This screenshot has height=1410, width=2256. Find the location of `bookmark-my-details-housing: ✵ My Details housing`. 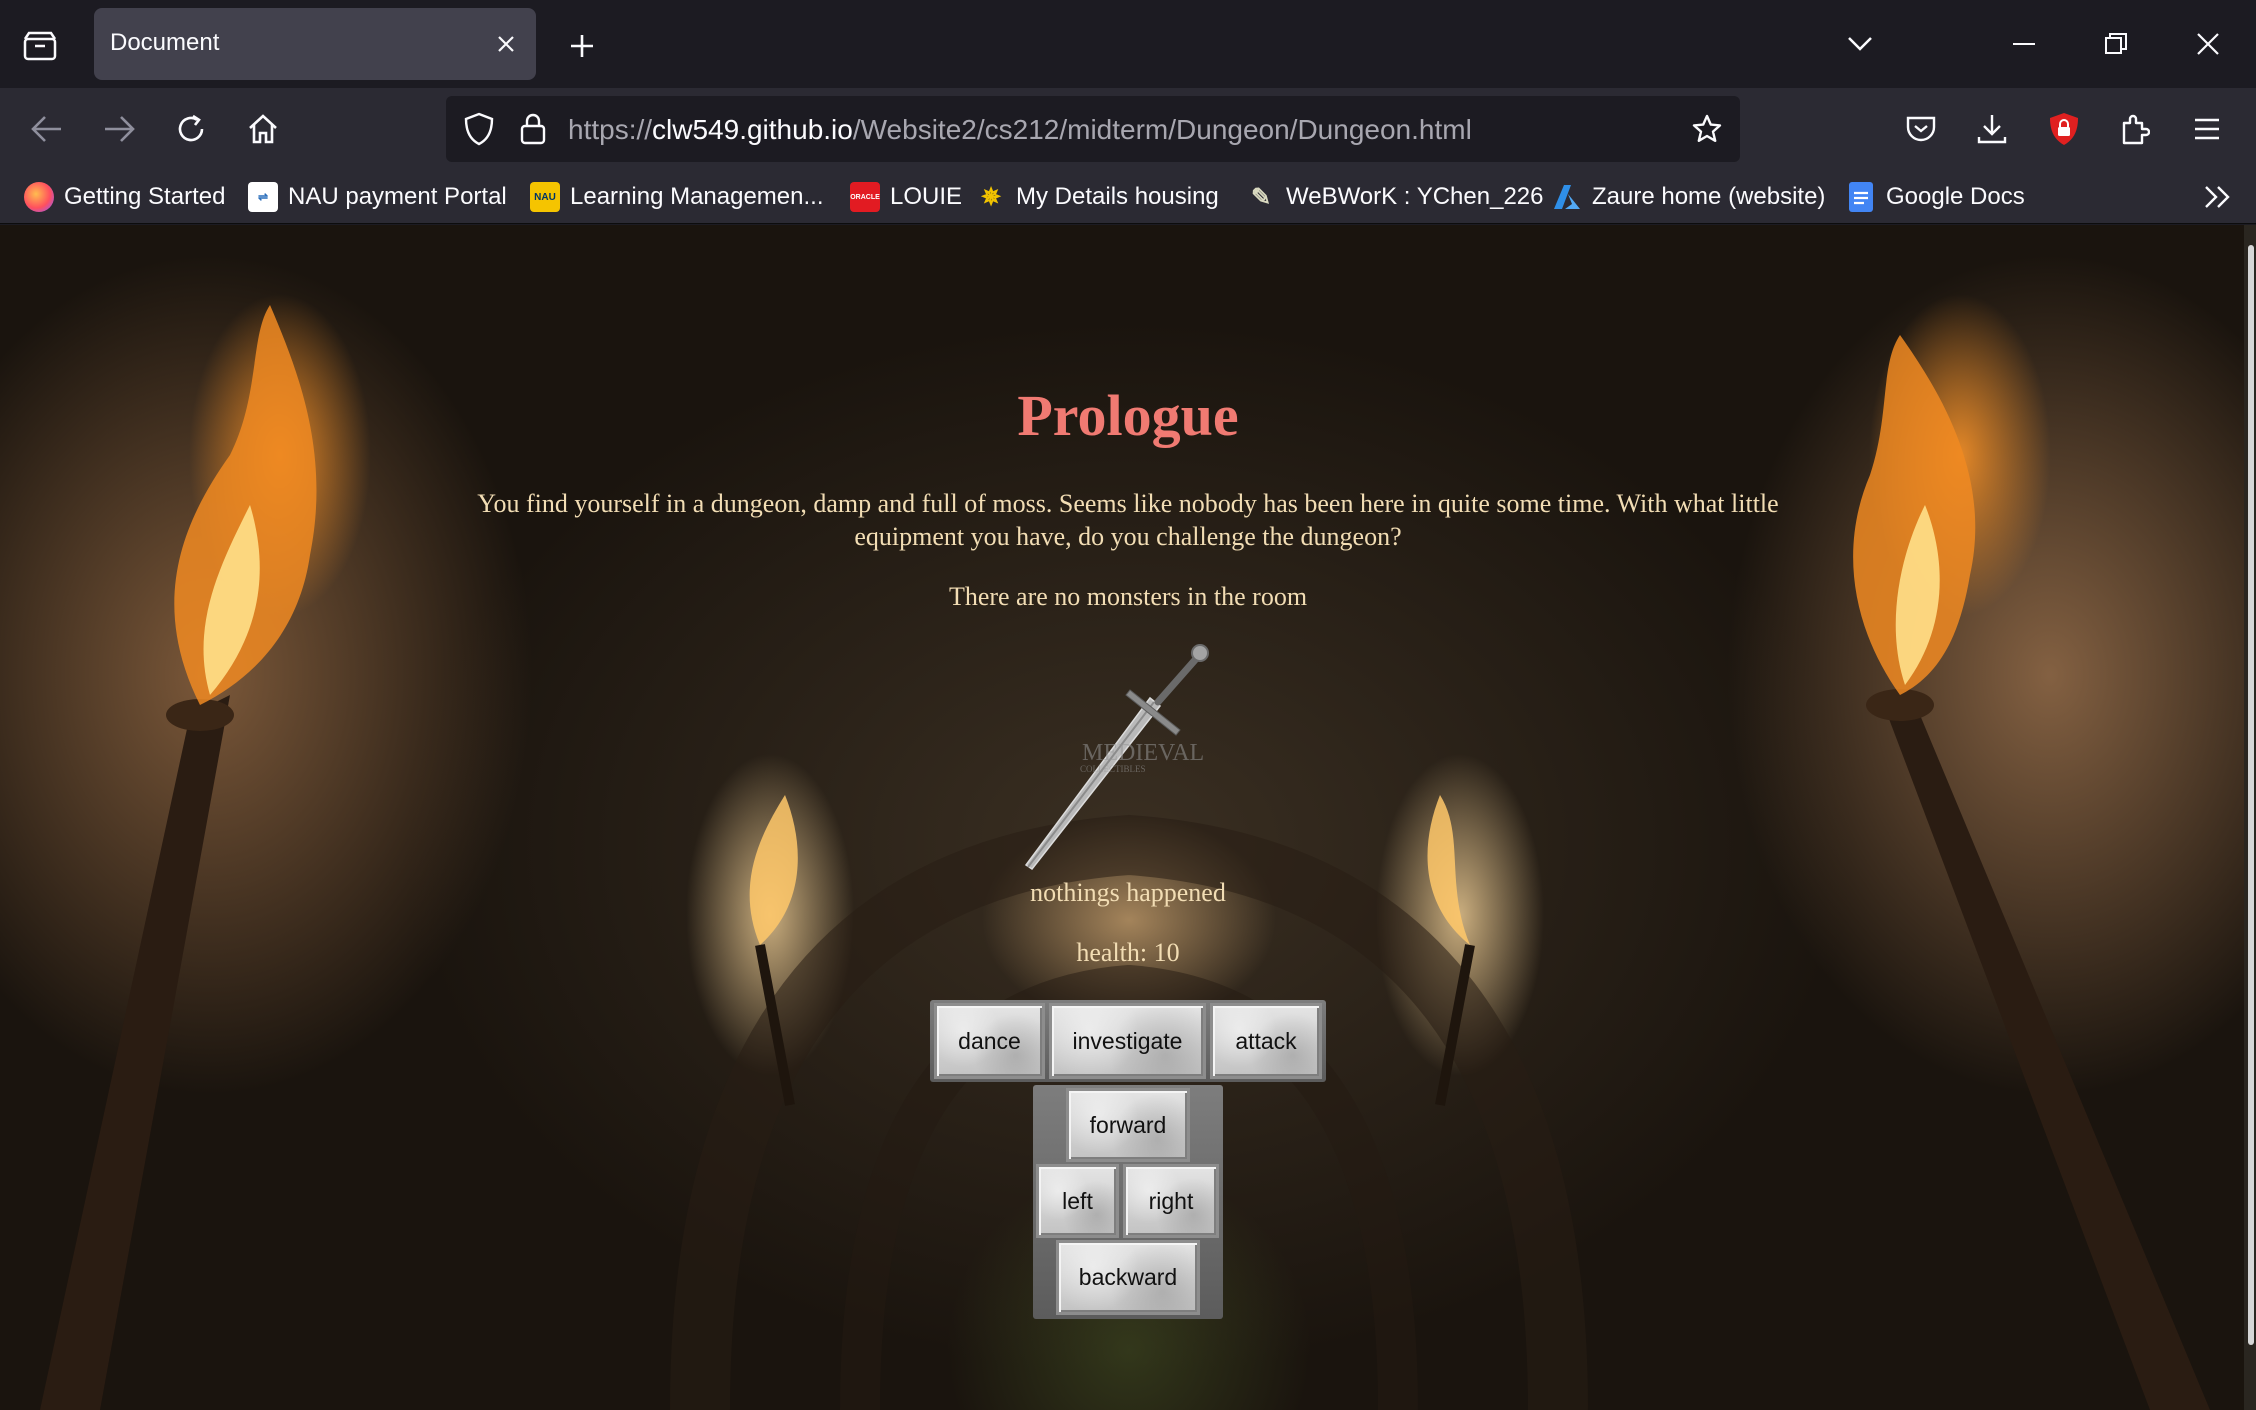

bookmark-my-details-housing: ✵ My Details housing is located at coordinates (1097, 197).